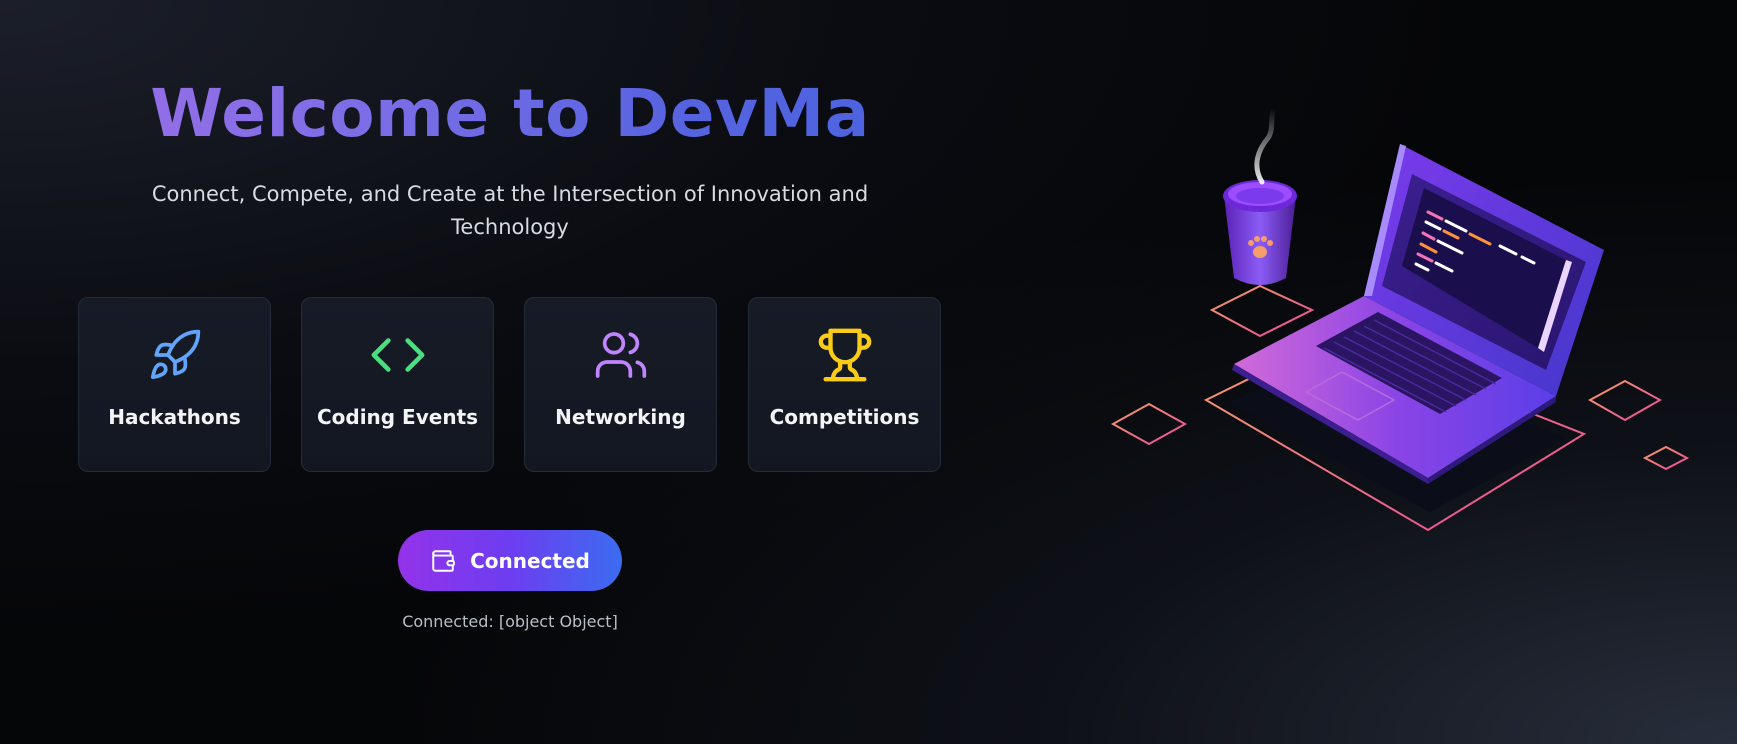 This screenshot has width=1737, height=744. What do you see at coordinates (443, 561) in the screenshot?
I see `wallet-icon` at bounding box center [443, 561].